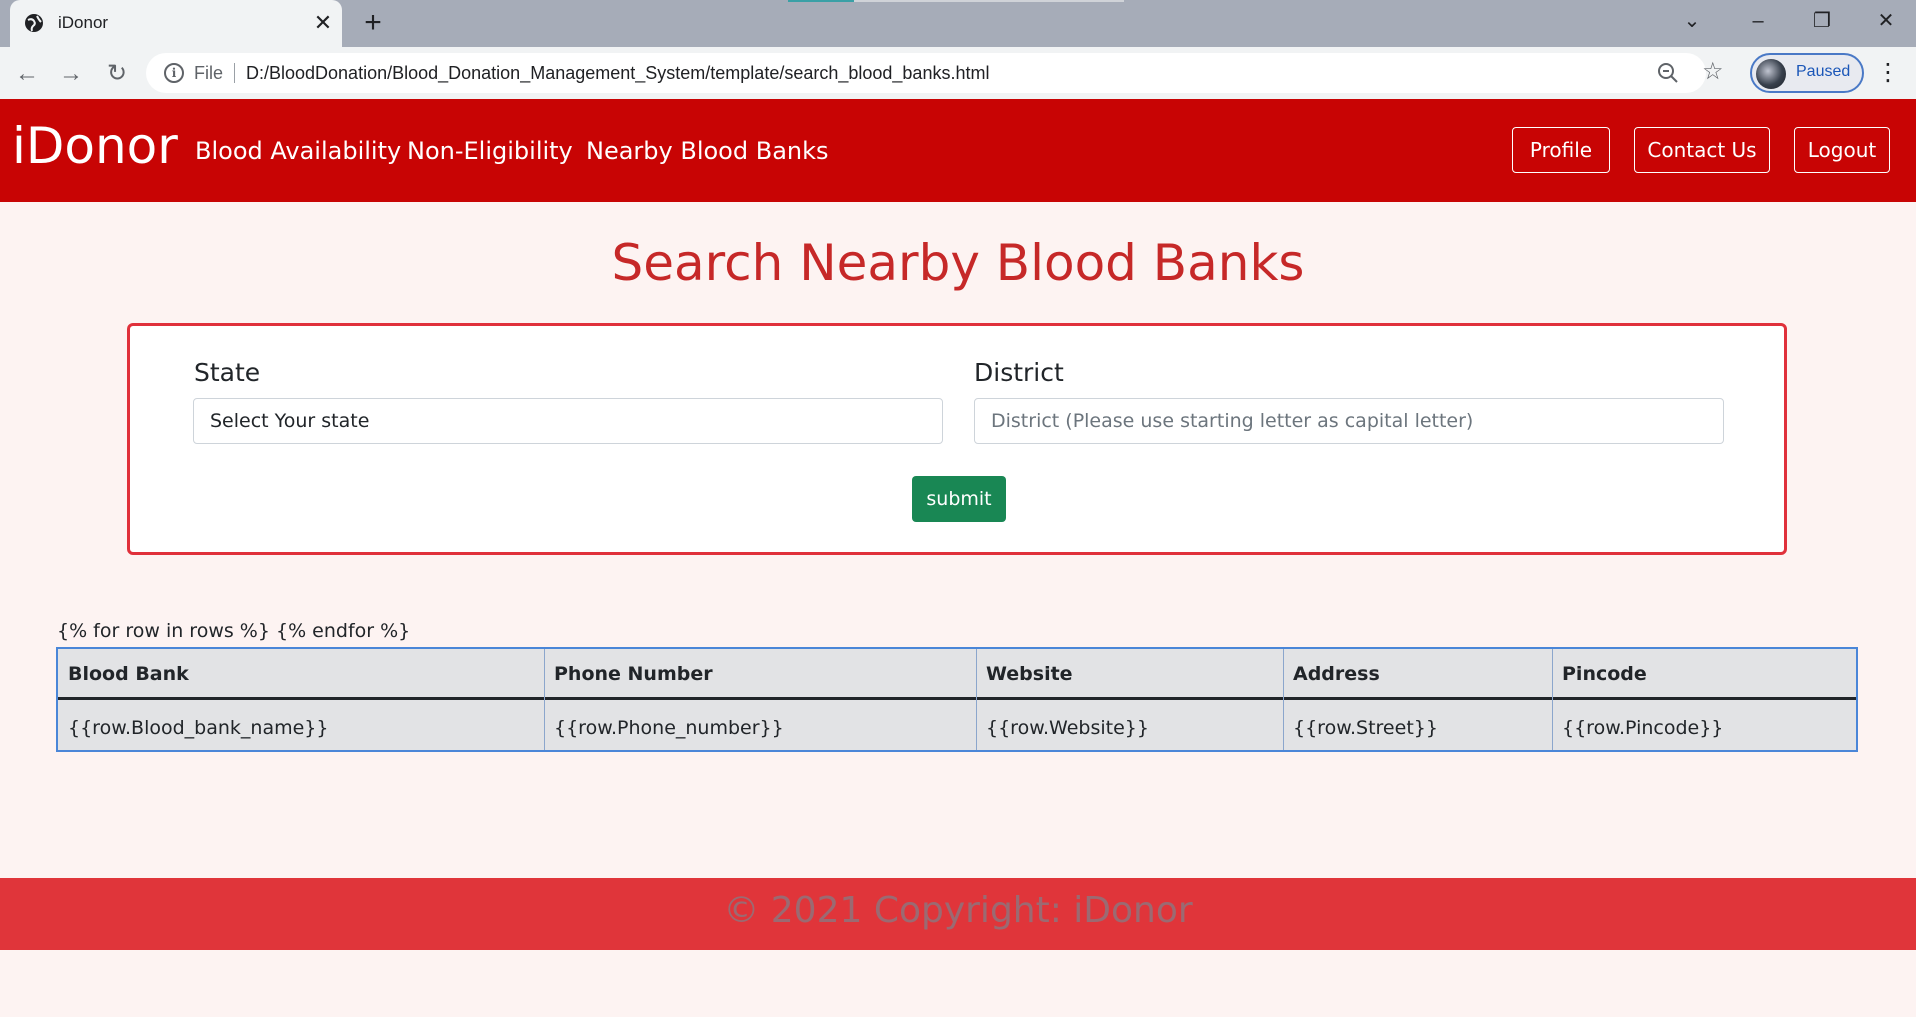 Image resolution: width=1916 pixels, height=1017 pixels. What do you see at coordinates (1365, 728) in the screenshot?
I see `cell-address: {{row.Street}}` at bounding box center [1365, 728].